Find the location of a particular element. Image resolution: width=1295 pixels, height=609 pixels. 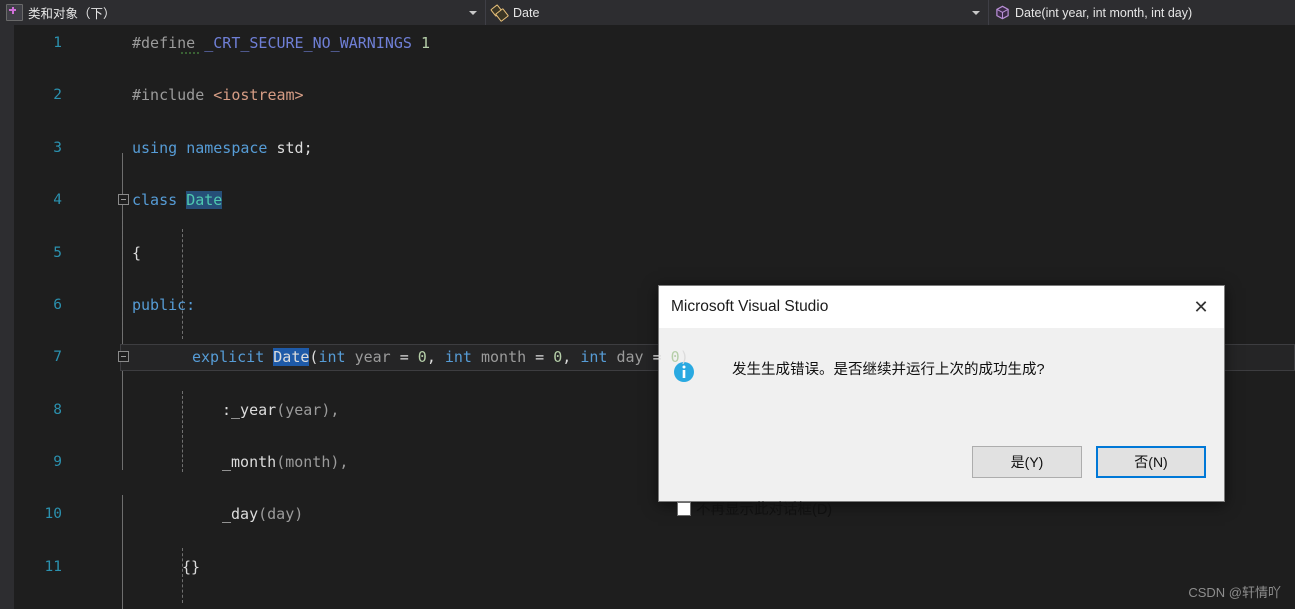

code-line: 4 class Date is located at coordinates (654, 200).